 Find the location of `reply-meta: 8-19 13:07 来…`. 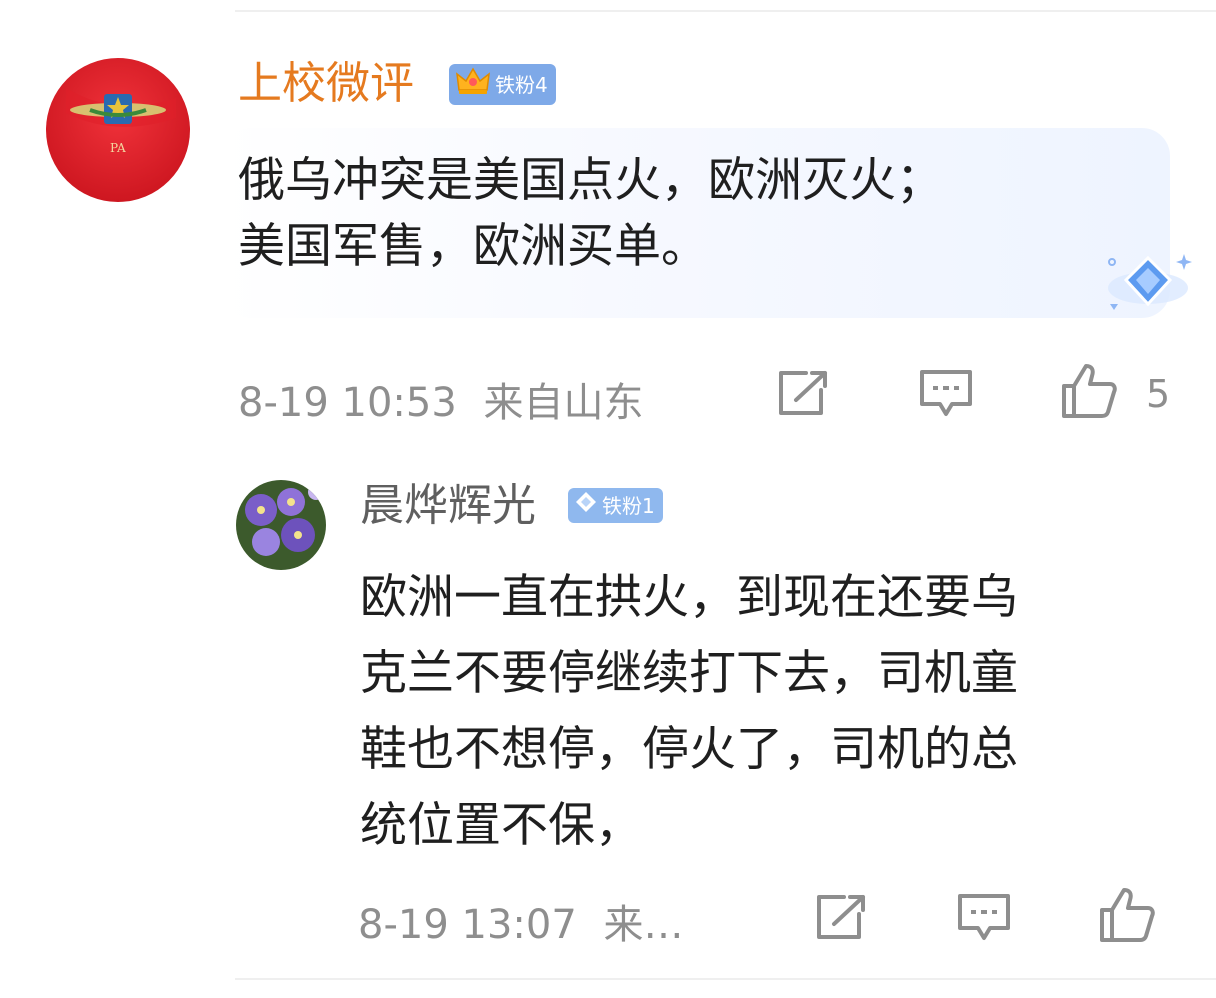

reply-meta: 8-19 13:07 来… is located at coordinates (521, 921).